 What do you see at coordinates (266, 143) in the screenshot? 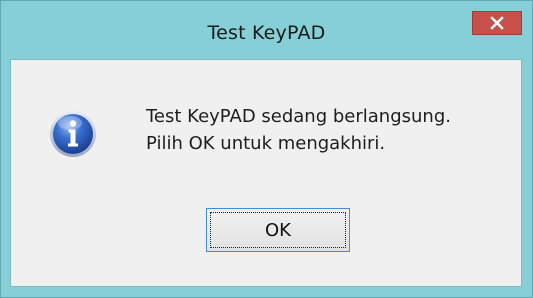
I see `message-line-2: Pilih OK untuk mengakhiri.` at bounding box center [266, 143].